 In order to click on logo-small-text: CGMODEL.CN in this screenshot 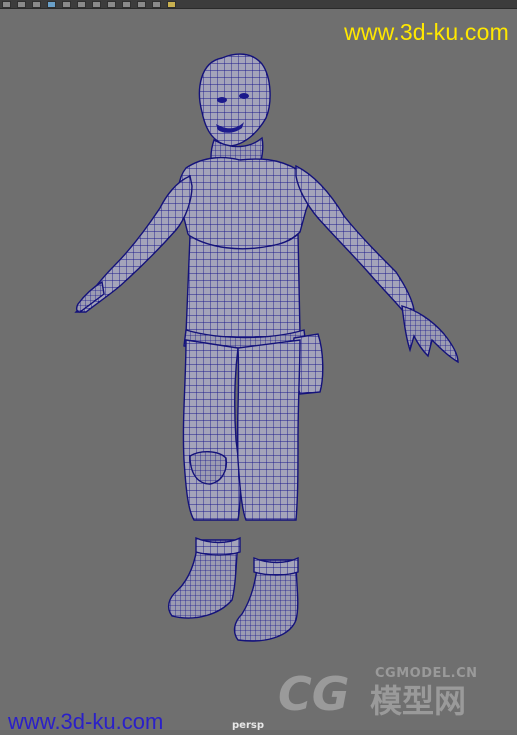, I will do `click(426, 673)`.